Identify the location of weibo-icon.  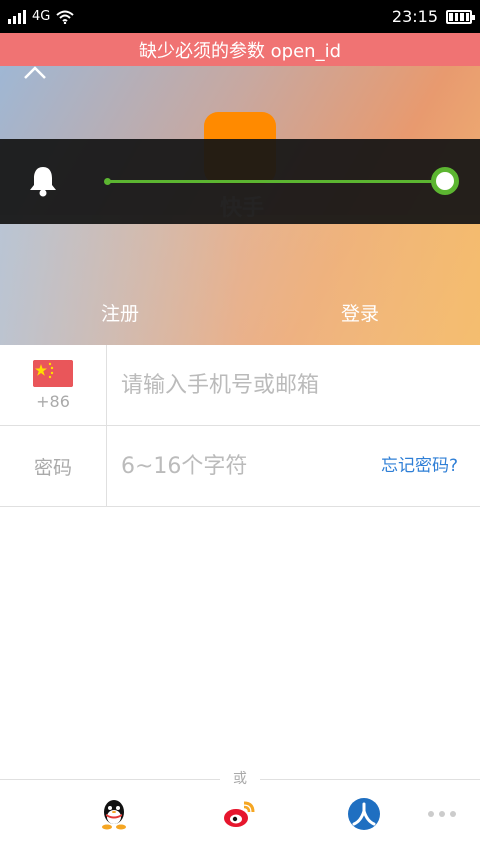
(239, 814).